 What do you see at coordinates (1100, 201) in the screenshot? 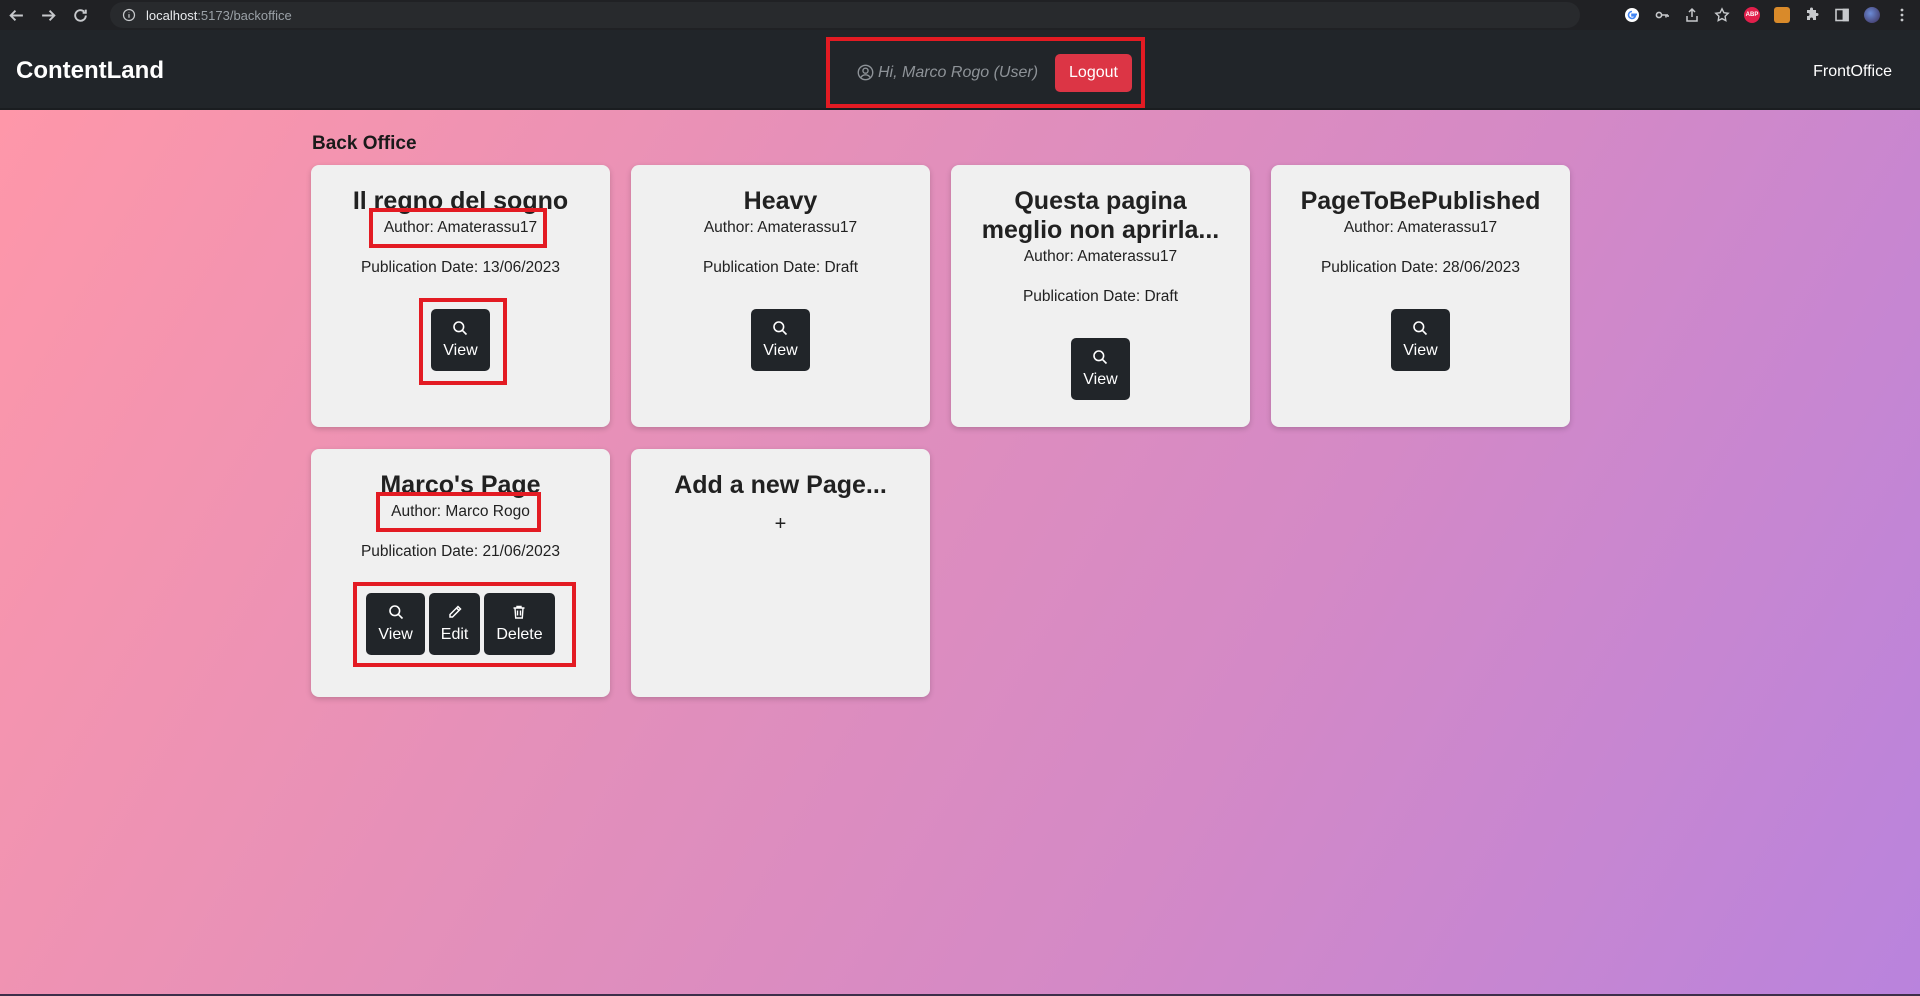
I see `card-title-line: Questa pagina` at bounding box center [1100, 201].